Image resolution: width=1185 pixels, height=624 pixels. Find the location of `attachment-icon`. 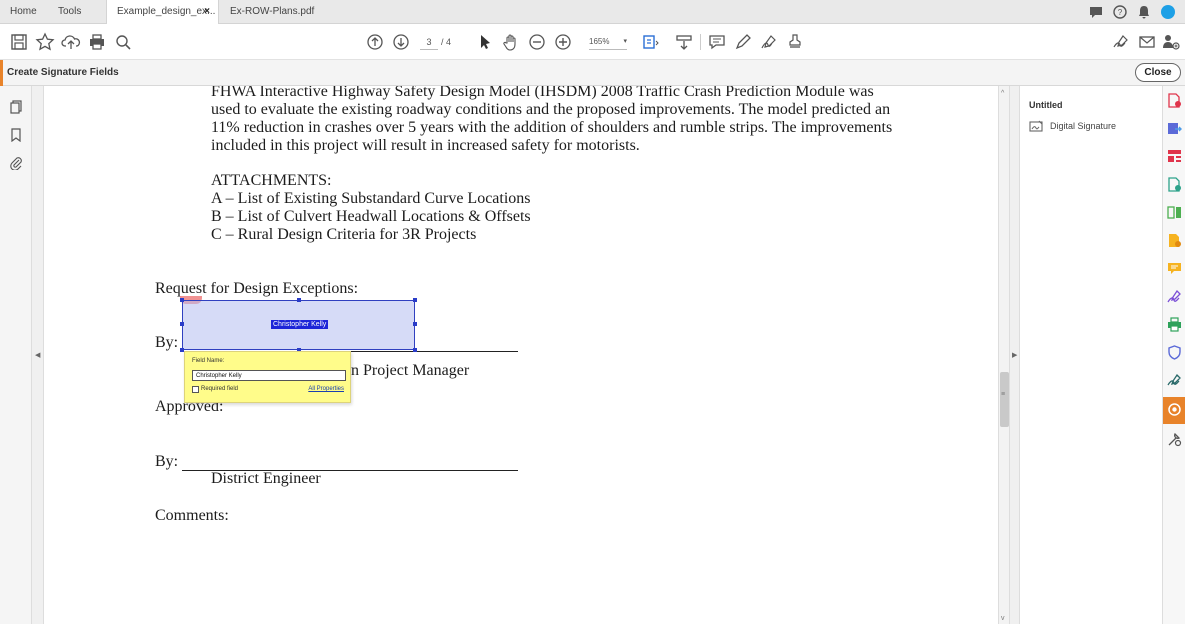

attachment-icon is located at coordinates (16, 163).